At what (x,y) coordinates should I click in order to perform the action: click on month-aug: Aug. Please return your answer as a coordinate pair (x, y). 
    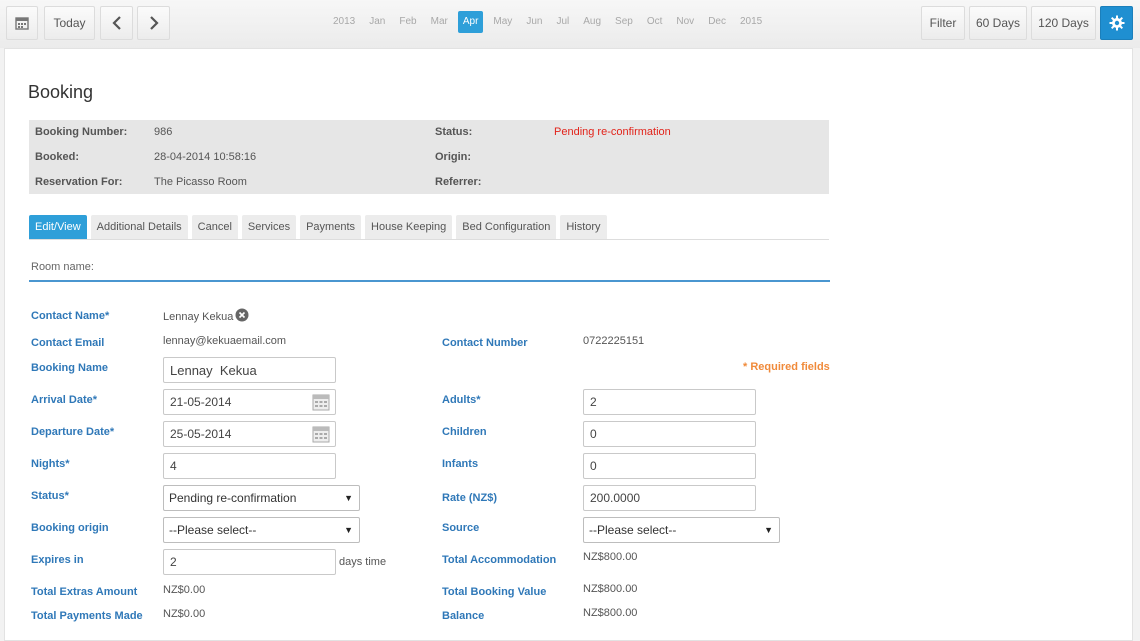
    Looking at the image, I should click on (592, 22).